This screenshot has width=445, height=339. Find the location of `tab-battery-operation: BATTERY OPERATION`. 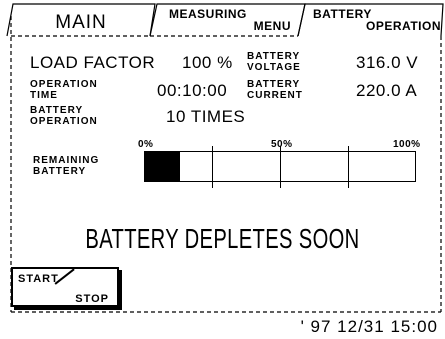

tab-battery-operation: BATTERY OPERATION is located at coordinates (374, 18).